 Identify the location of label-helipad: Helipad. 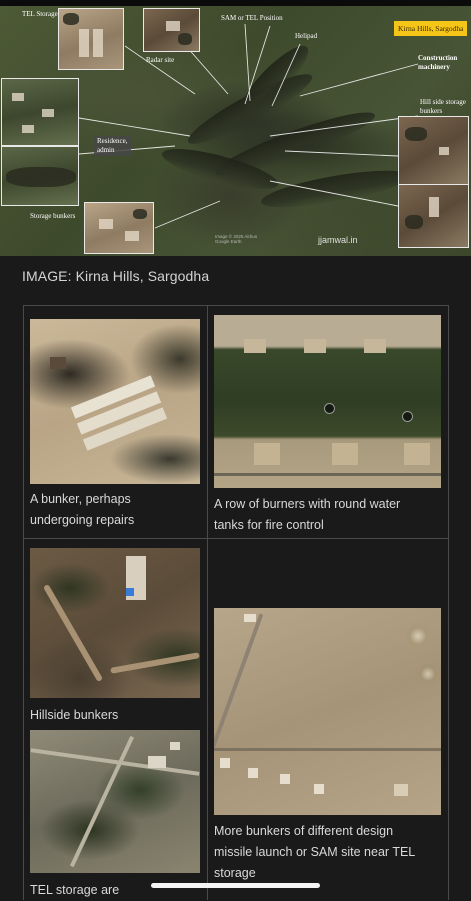
(306, 36).